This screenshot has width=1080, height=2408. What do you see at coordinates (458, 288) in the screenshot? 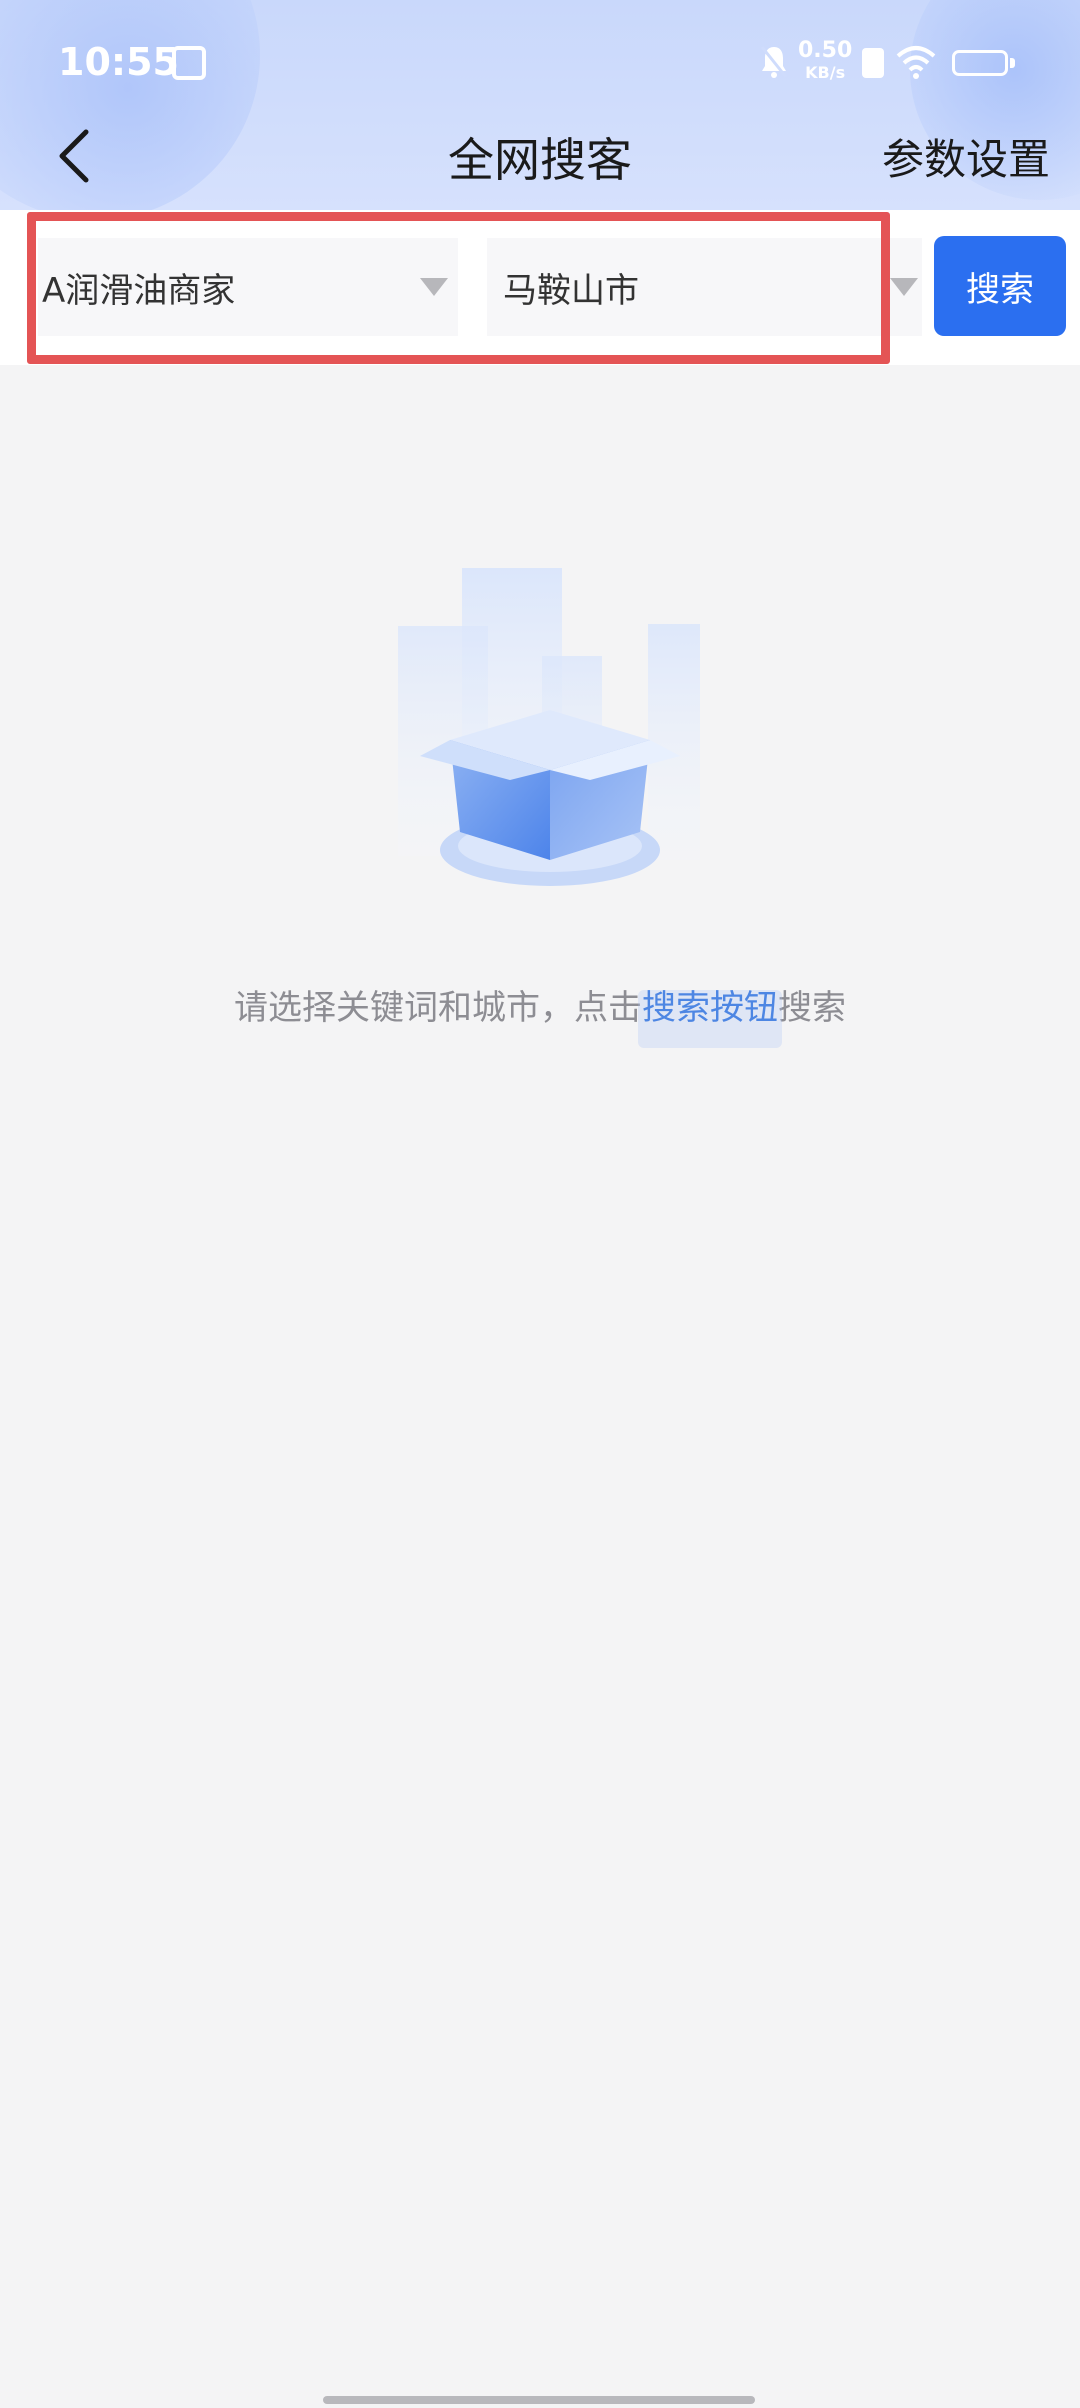
I see `selection-highlight-frame` at bounding box center [458, 288].